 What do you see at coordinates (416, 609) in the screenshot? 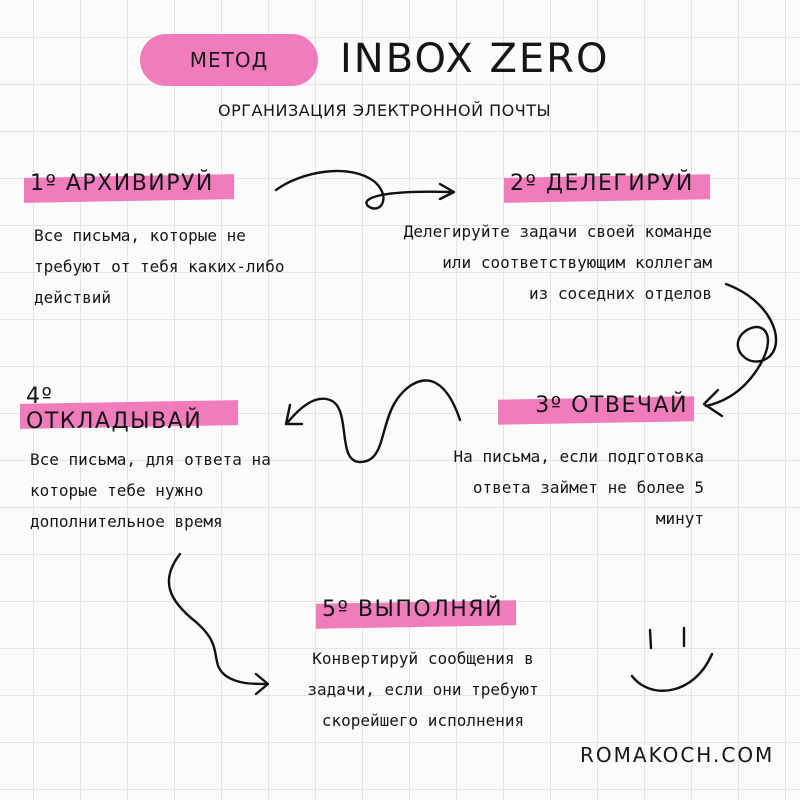
I see `step-5-title: 5º ВЫПОЛНЯЙ` at bounding box center [416, 609].